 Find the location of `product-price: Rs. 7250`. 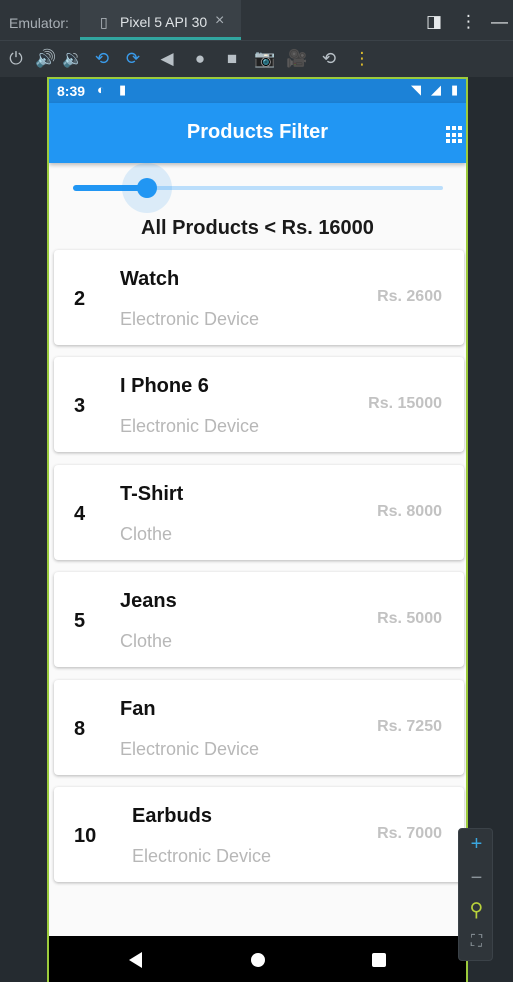

product-price: Rs. 7250 is located at coordinates (409, 726).